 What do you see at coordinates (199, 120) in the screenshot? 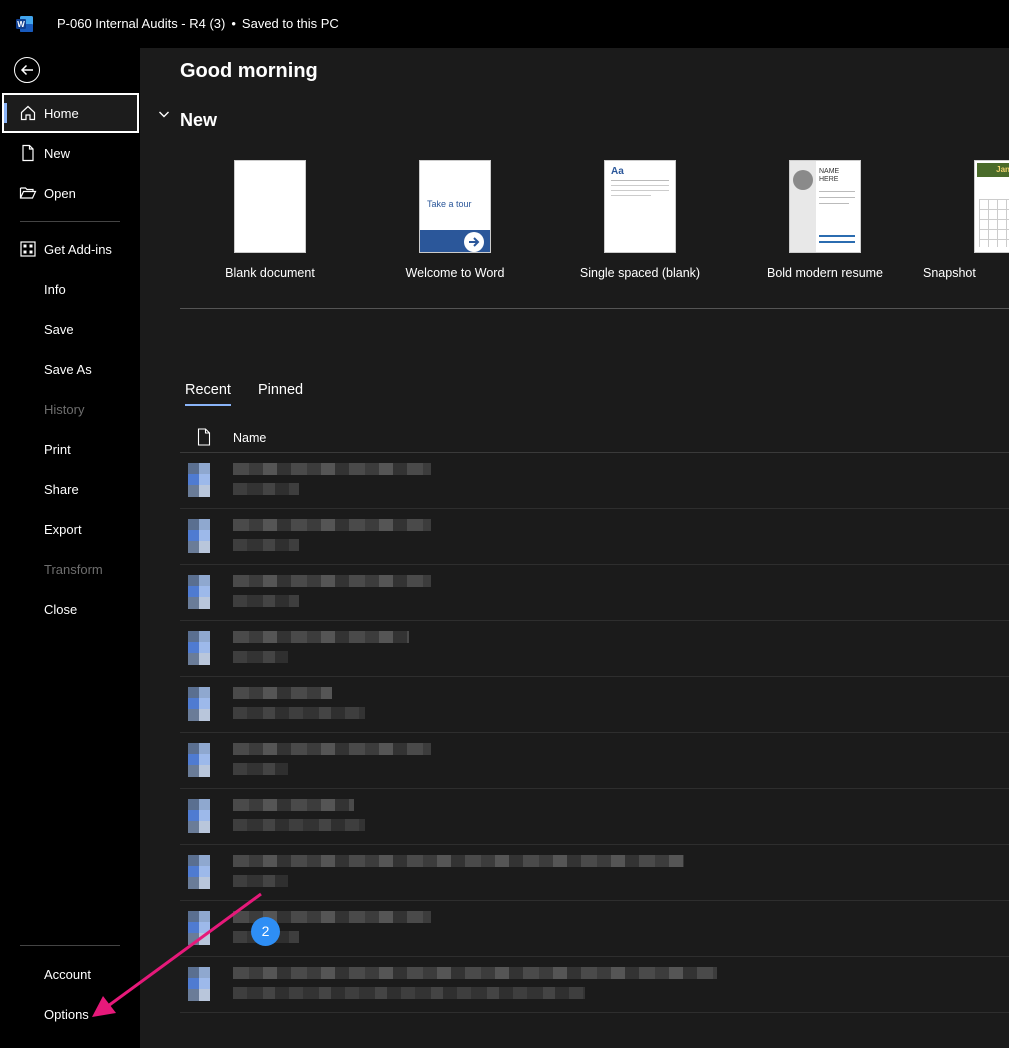
I see `new-section-title: New` at bounding box center [199, 120].